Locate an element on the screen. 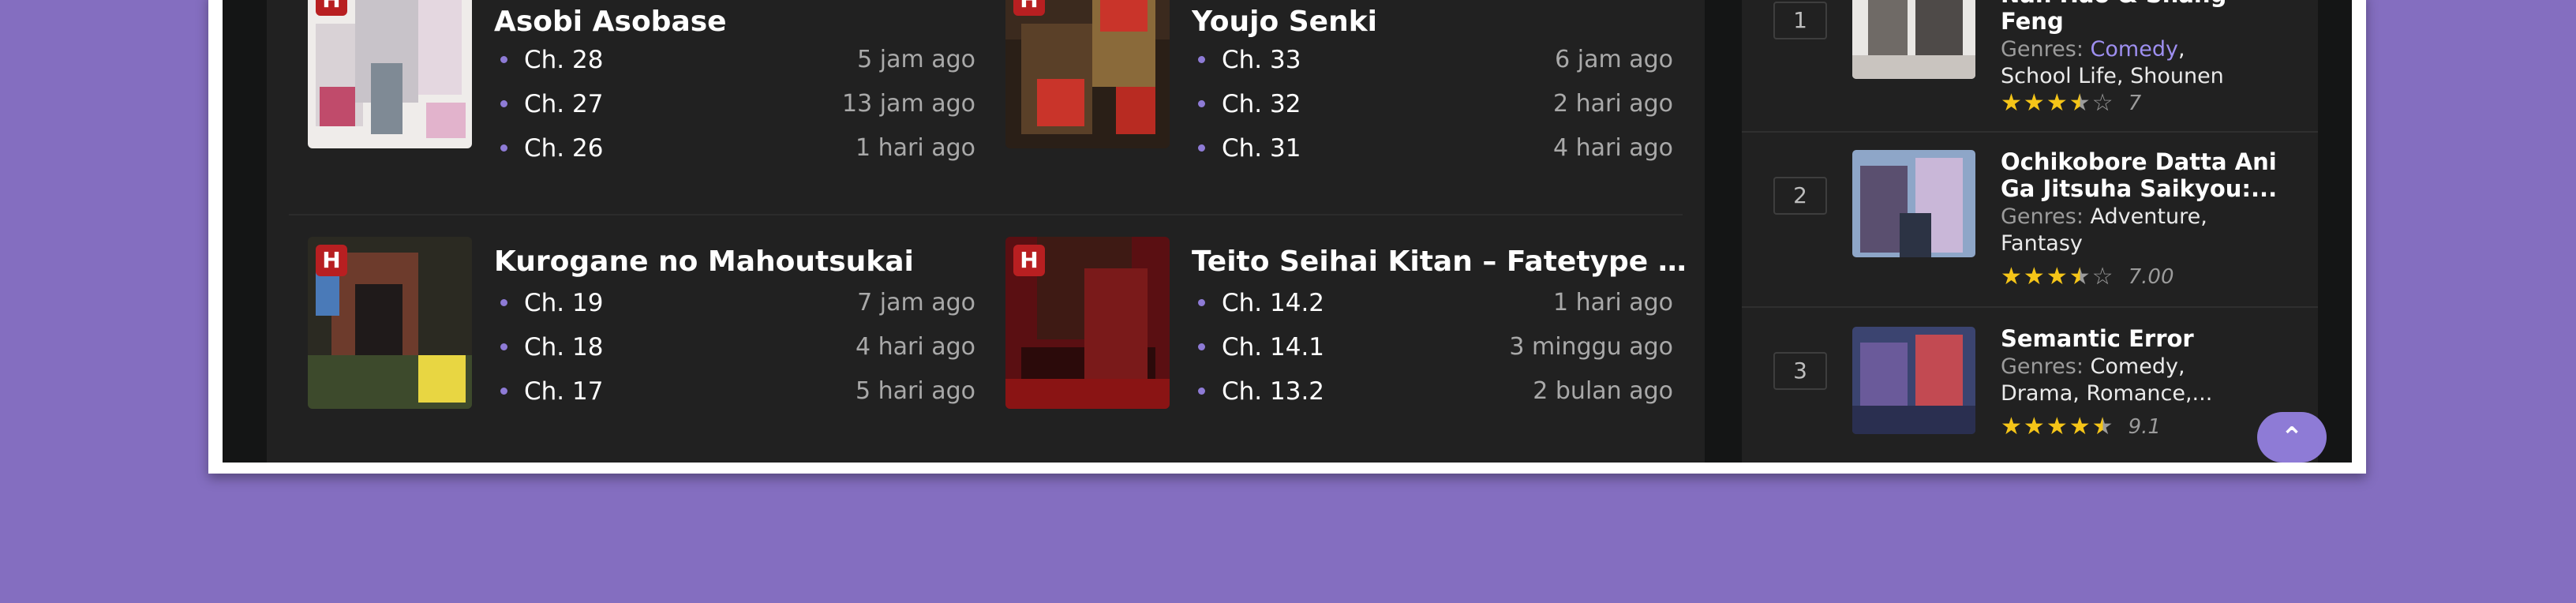  chapter-time: 3 minggu ago is located at coordinates (1591, 347).